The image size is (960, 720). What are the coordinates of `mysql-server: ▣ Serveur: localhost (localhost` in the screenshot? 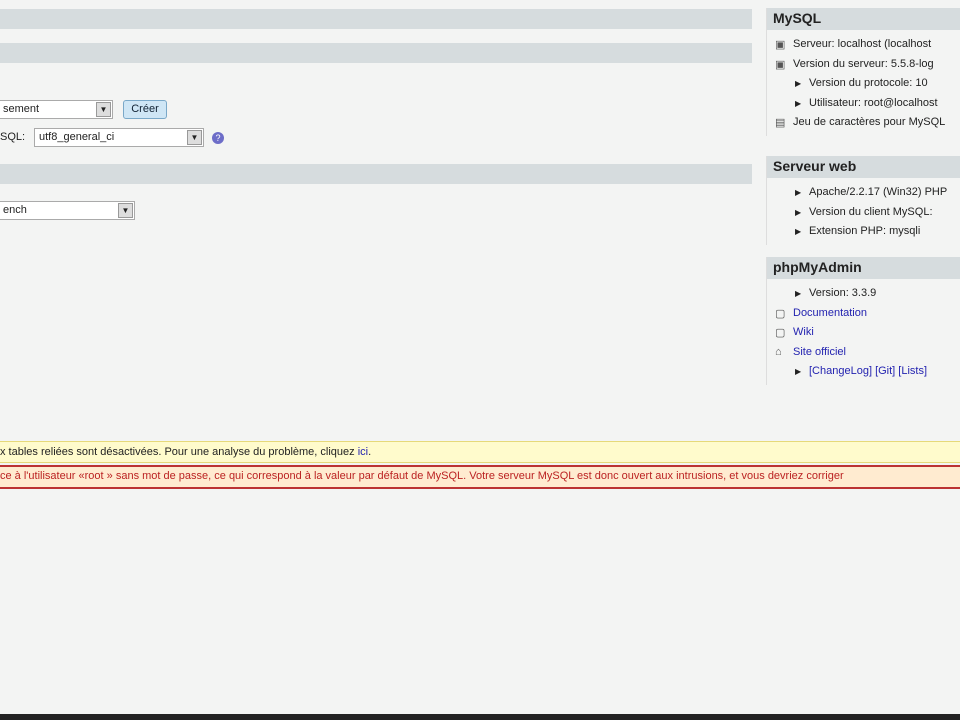 It's located at (863, 48).